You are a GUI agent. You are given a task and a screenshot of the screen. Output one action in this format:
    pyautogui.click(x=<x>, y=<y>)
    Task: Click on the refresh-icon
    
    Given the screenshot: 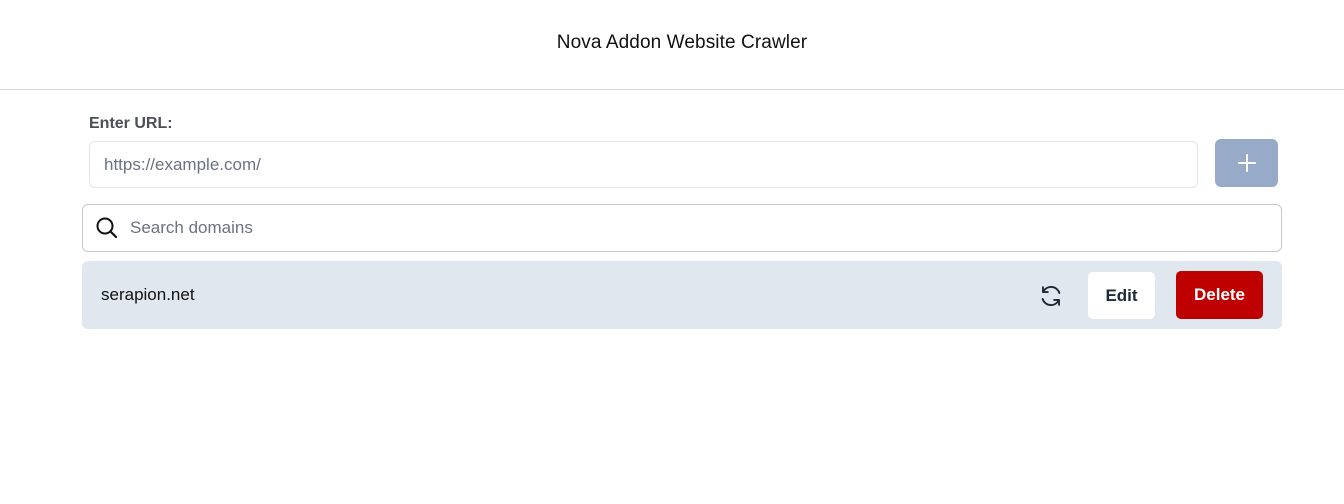 What is the action you would take?
    pyautogui.click(x=1051, y=296)
    